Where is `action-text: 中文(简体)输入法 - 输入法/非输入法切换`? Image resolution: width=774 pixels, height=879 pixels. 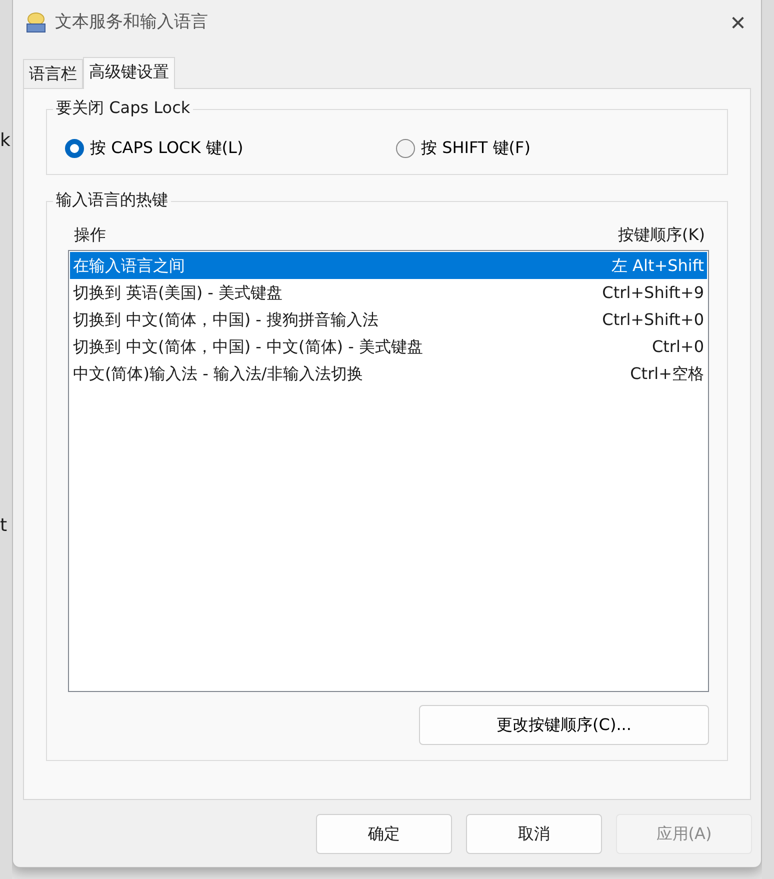
action-text: 中文(简体)输入法 - 输入法/非输入法切换 is located at coordinates (218, 373).